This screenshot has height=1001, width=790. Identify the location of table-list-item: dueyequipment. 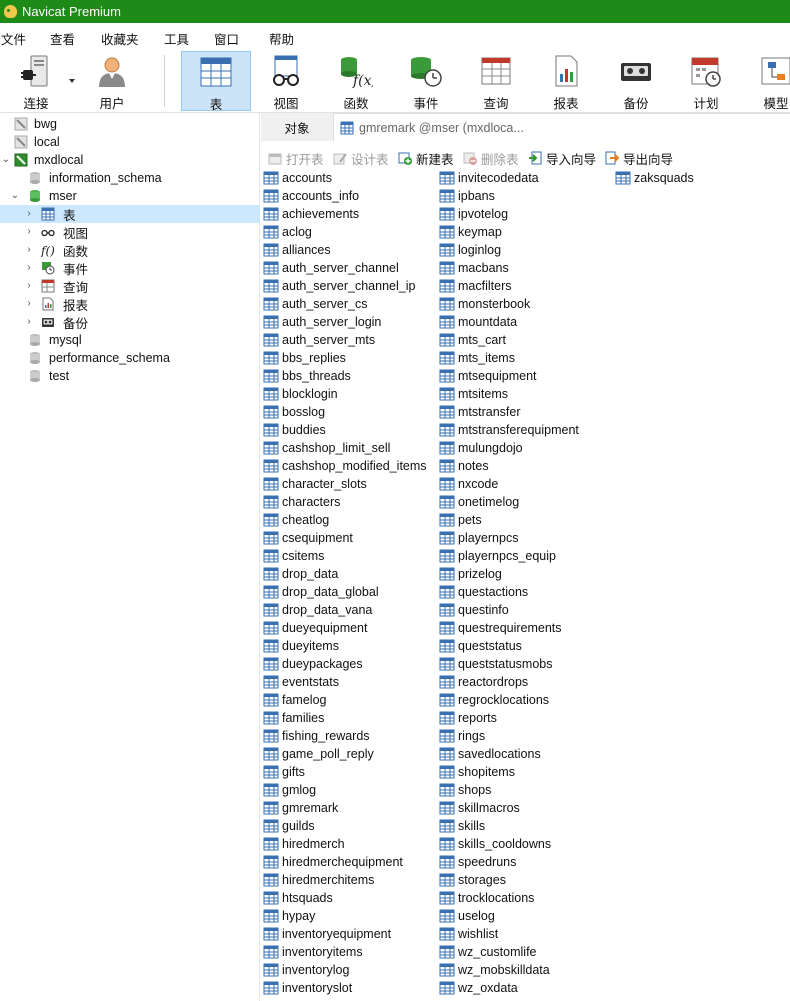
(315, 628).